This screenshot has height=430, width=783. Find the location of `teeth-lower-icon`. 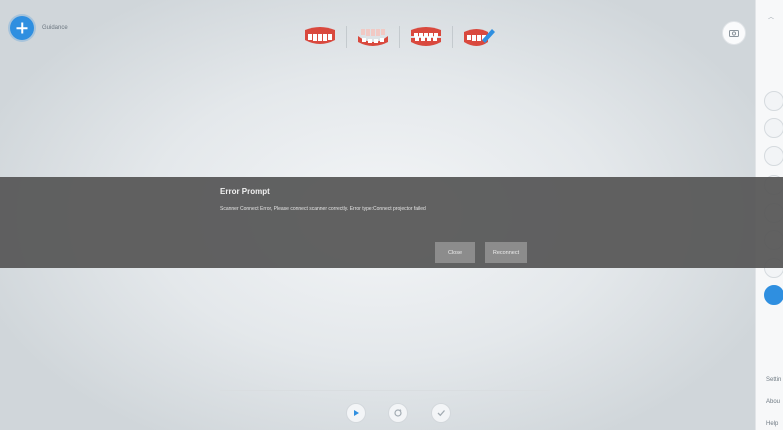

teeth-lower-icon is located at coordinates (373, 37).